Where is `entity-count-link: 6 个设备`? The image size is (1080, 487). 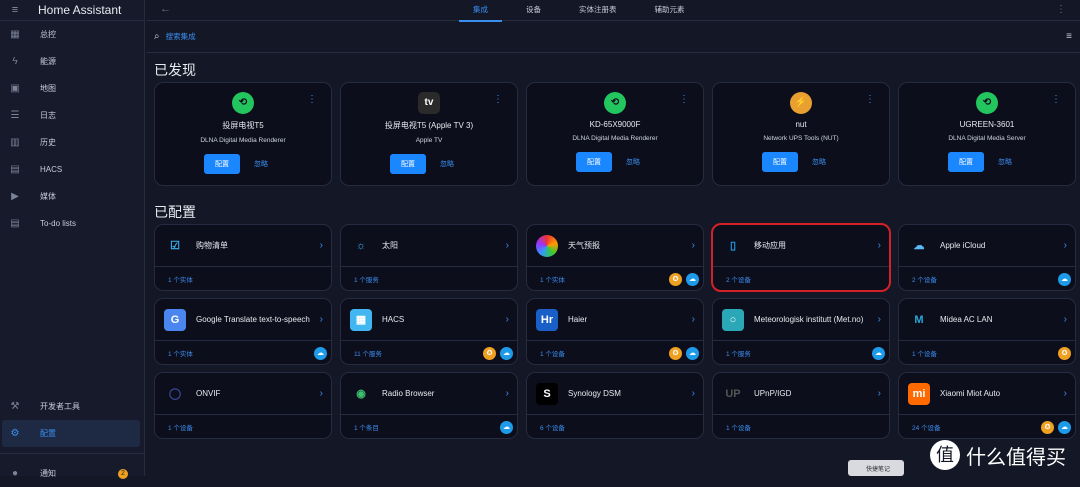
entity-count-link: 6 个设备 is located at coordinates (621, 427).